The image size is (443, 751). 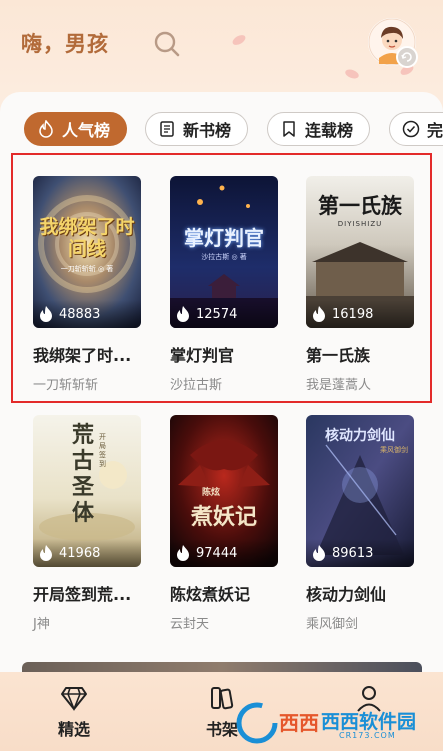 I want to click on svg-text: 西西, so click(x=299, y=723).